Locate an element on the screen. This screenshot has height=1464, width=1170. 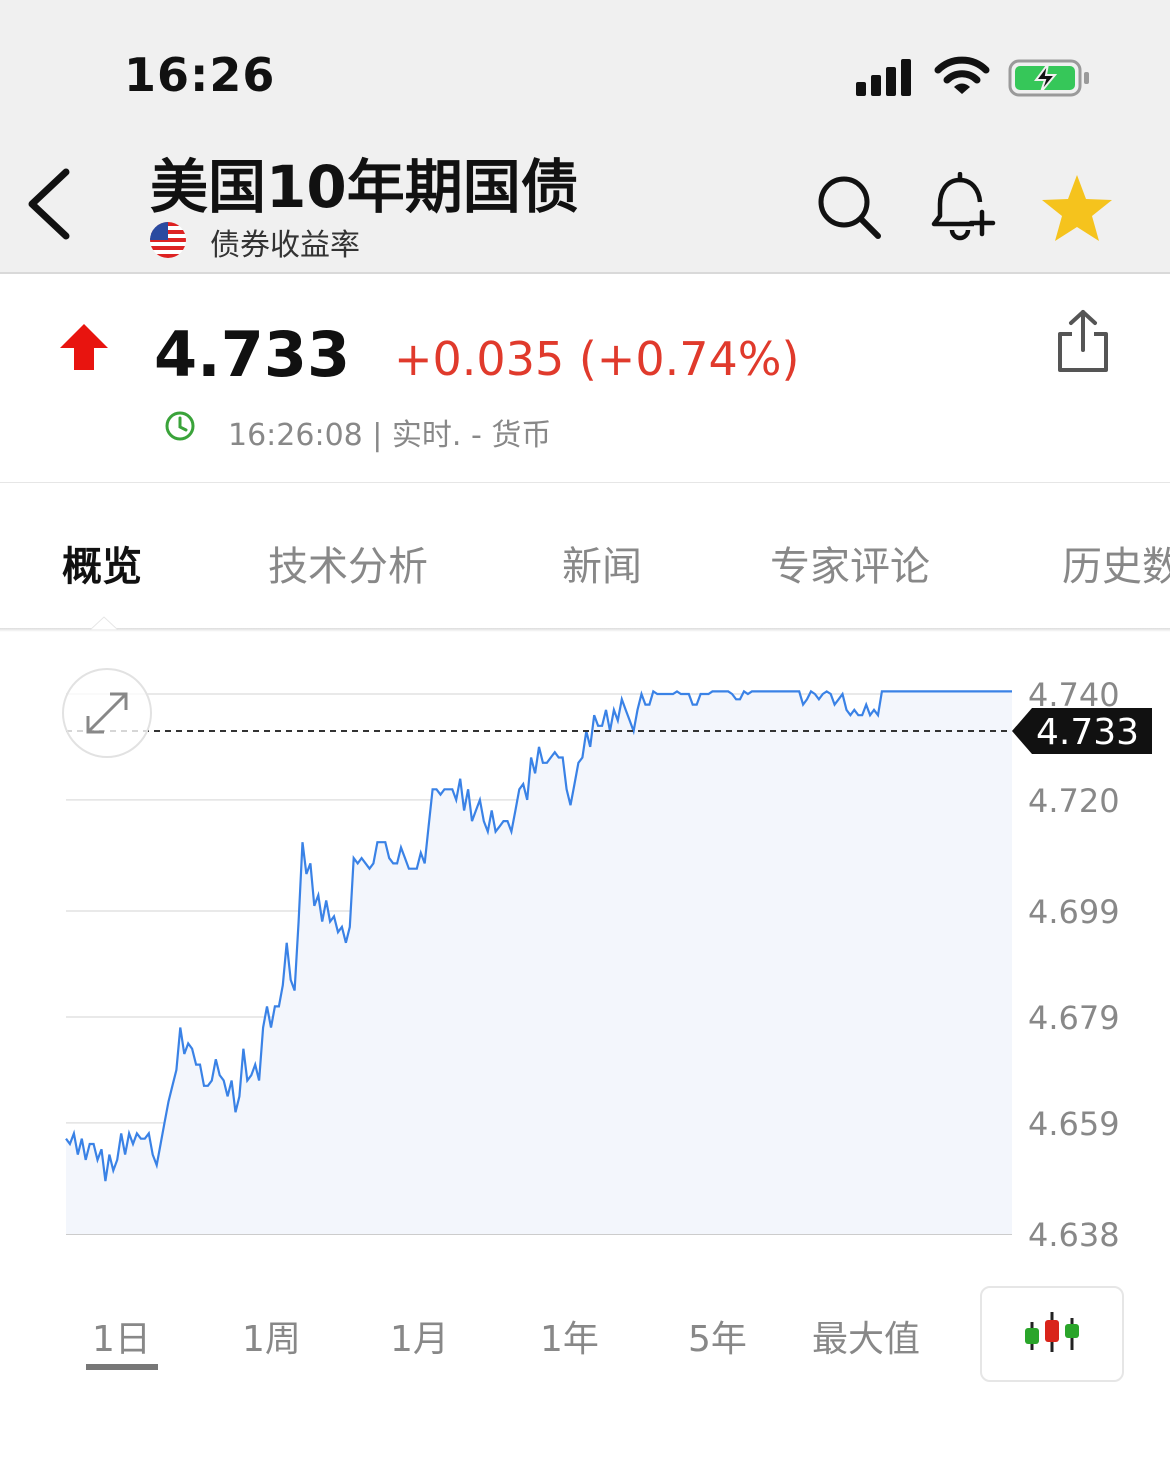
share-icon is located at coordinates (1083, 341).